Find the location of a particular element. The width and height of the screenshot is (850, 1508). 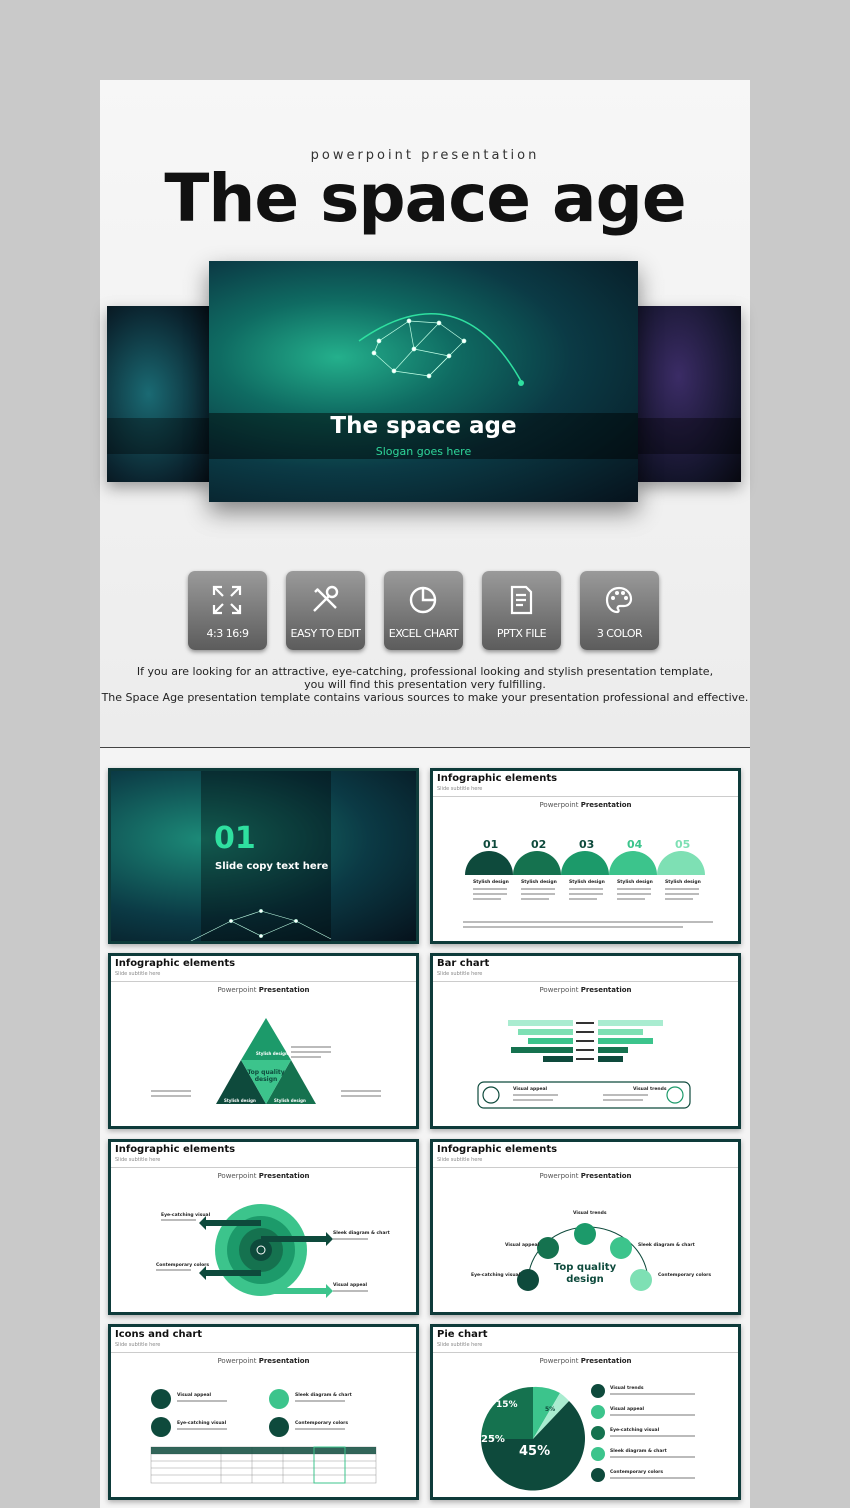

palette-icon is located at coordinates (619, 600).